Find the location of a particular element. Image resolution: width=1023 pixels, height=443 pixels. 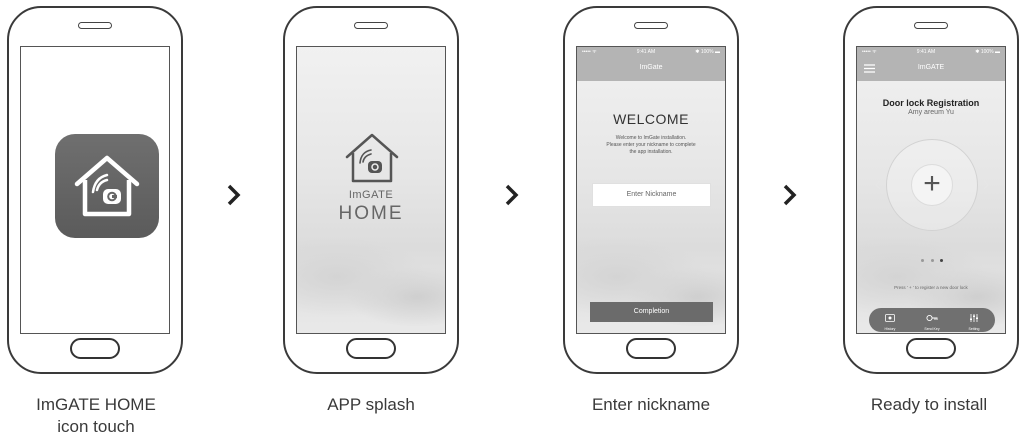

phone-screen: ImGATE HOME is located at coordinates (371, 190).